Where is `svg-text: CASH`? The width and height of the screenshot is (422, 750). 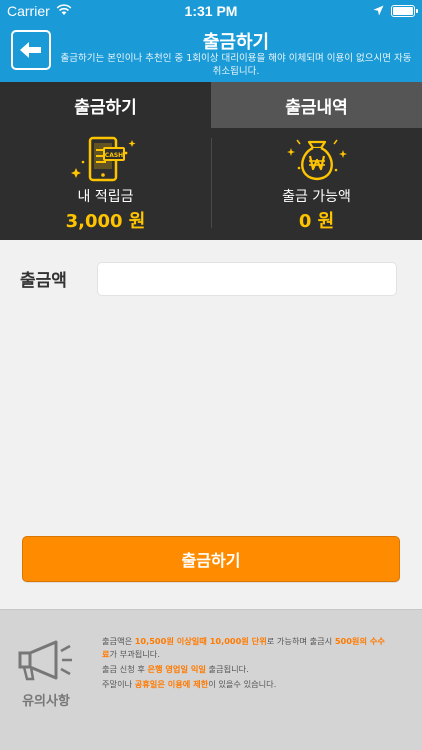 svg-text: CASH is located at coordinates (113, 155).